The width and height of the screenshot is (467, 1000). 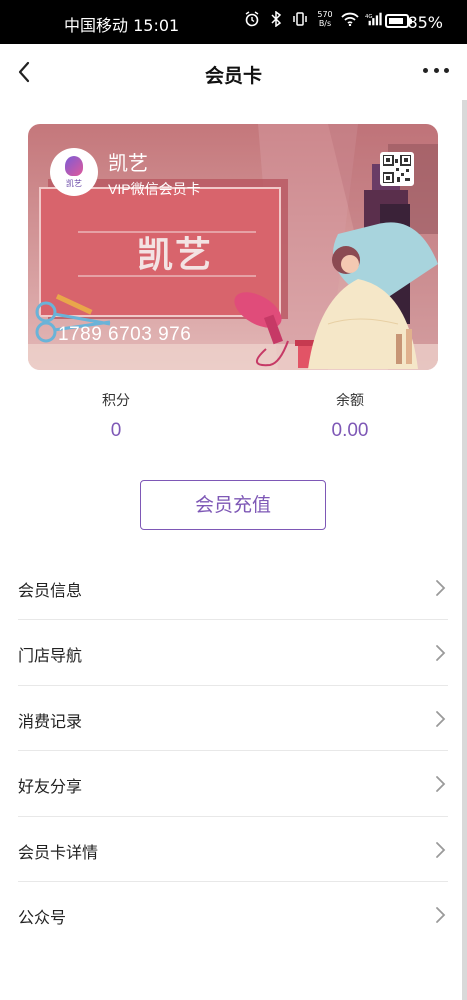 I want to click on net-speed-value: 570, so click(x=325, y=14).